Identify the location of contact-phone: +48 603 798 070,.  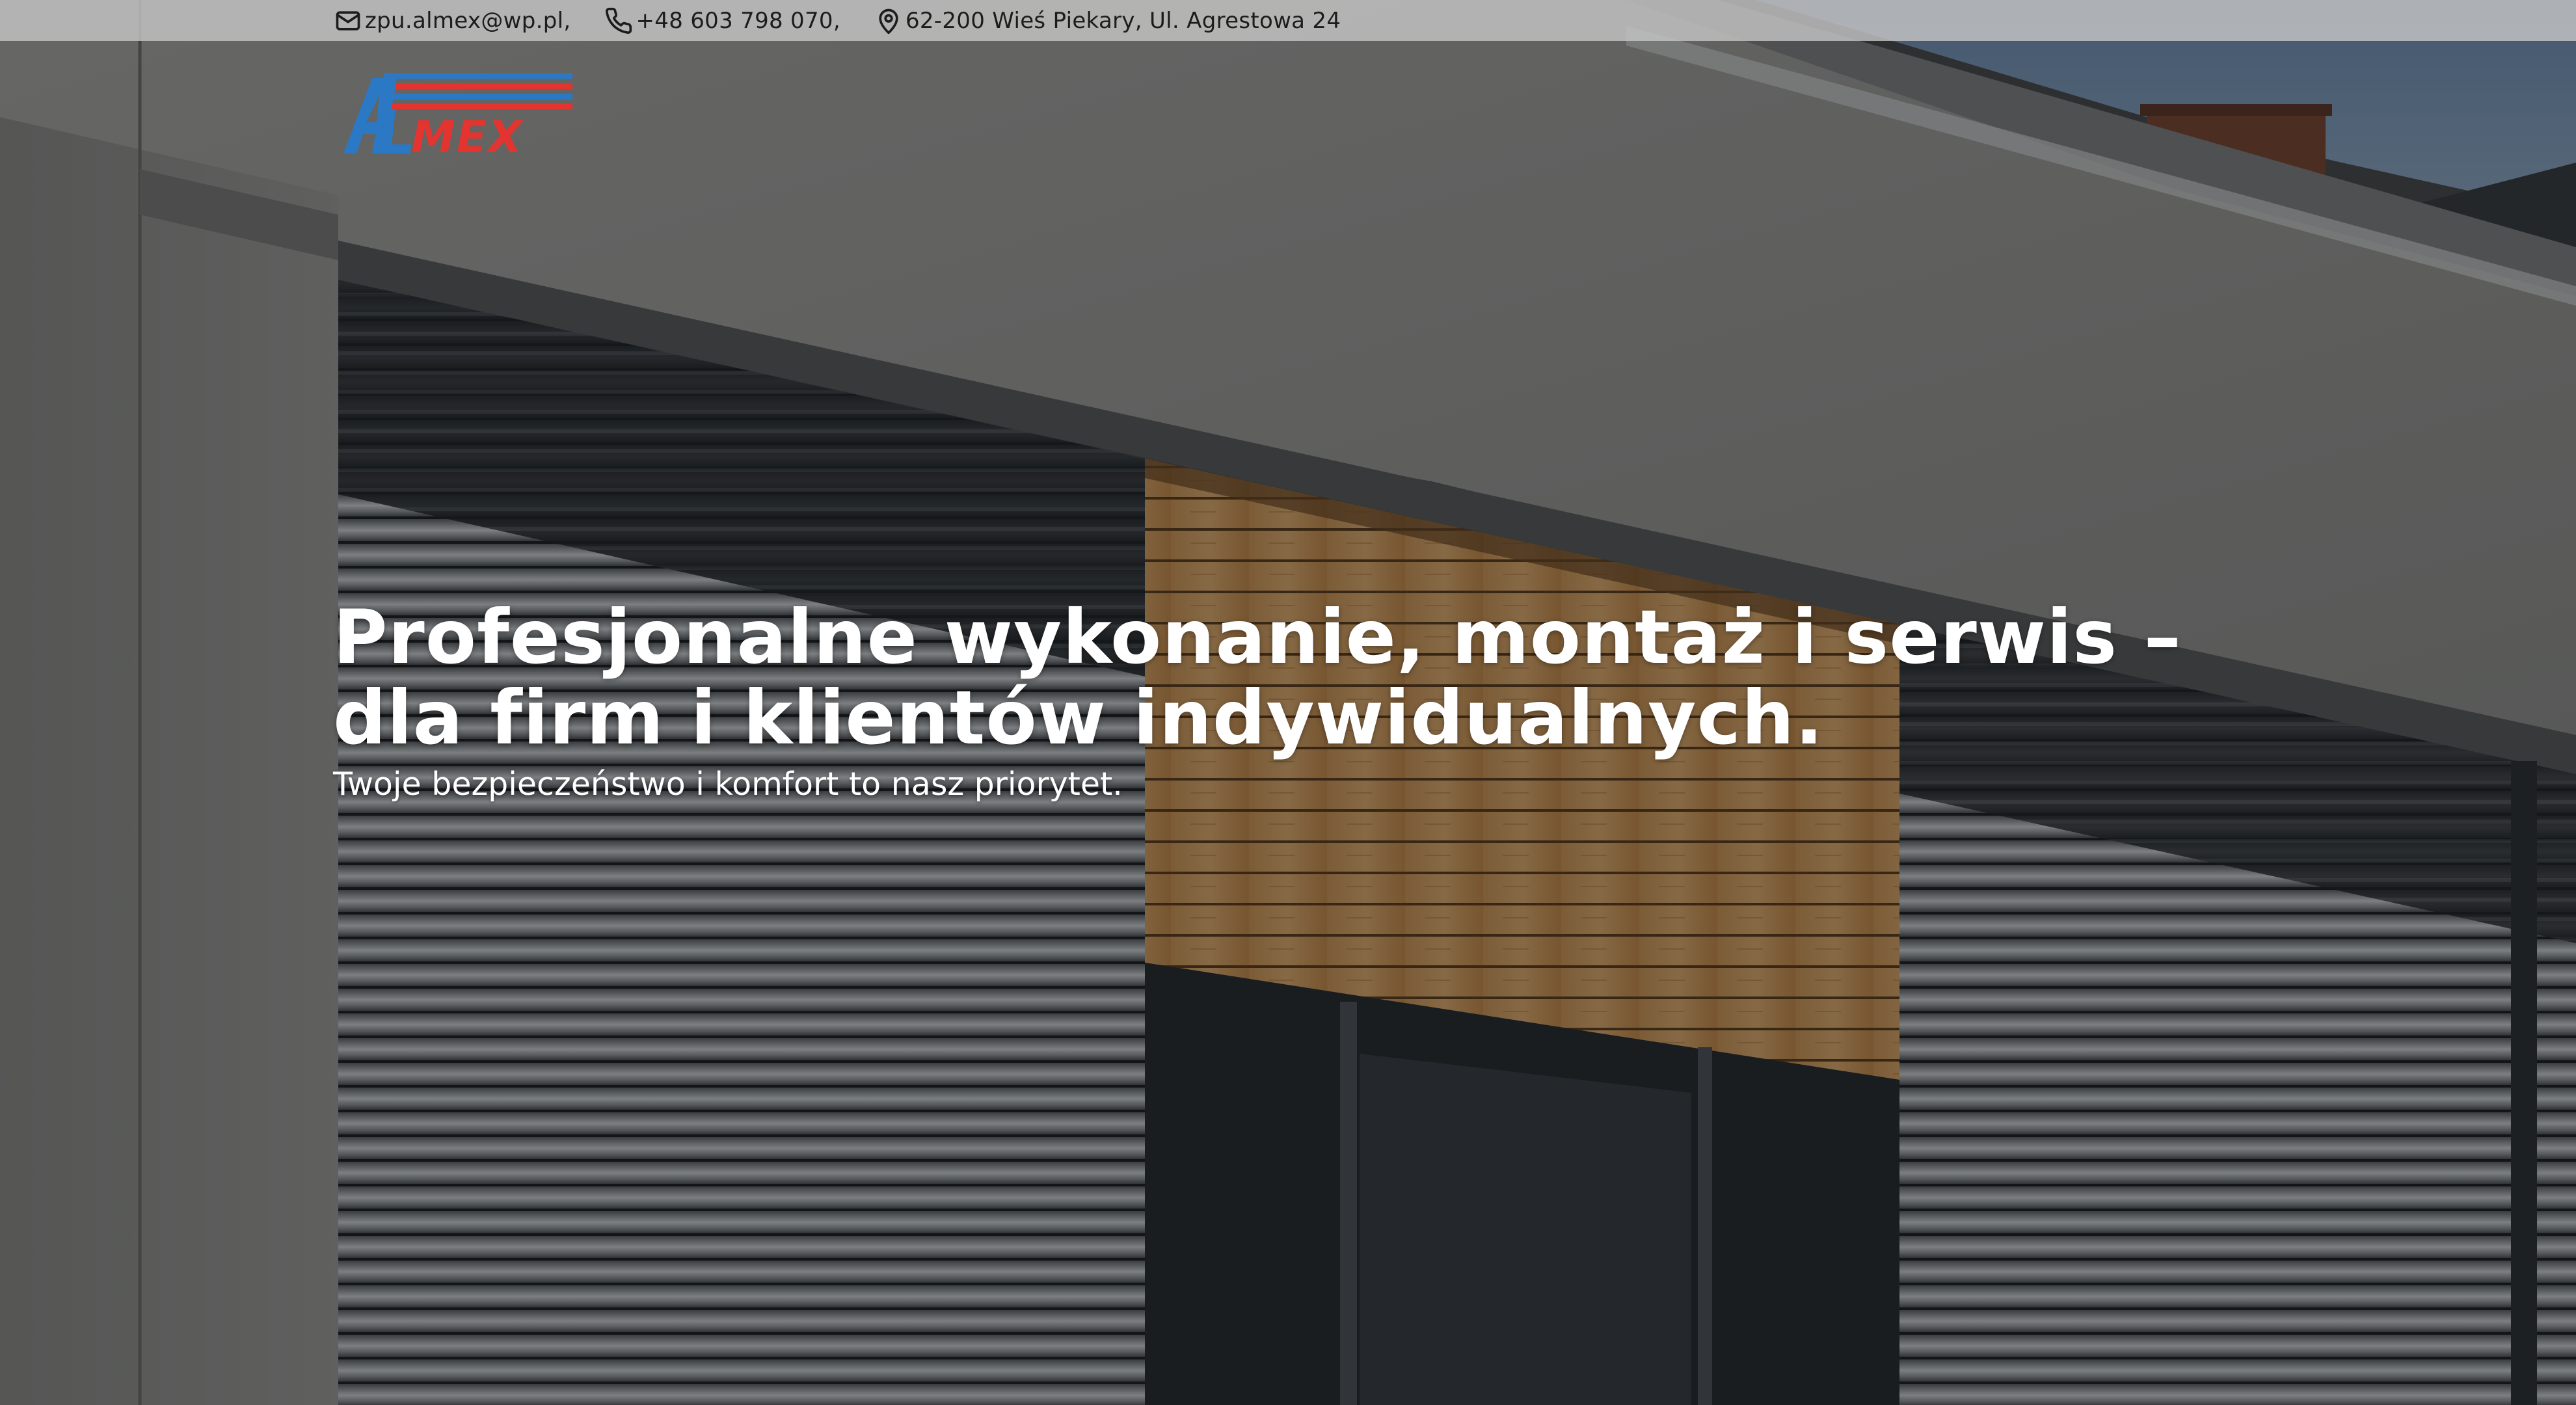
(722, 21).